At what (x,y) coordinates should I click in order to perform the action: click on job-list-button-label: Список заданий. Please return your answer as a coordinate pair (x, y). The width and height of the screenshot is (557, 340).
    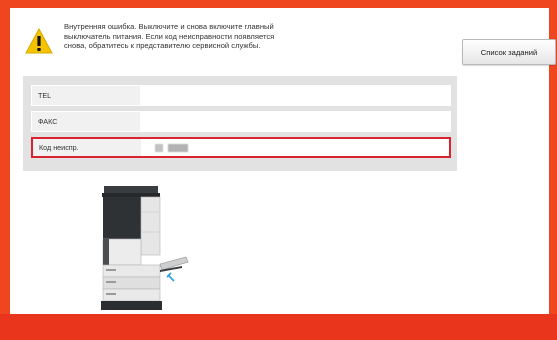
    Looking at the image, I should click on (509, 52).